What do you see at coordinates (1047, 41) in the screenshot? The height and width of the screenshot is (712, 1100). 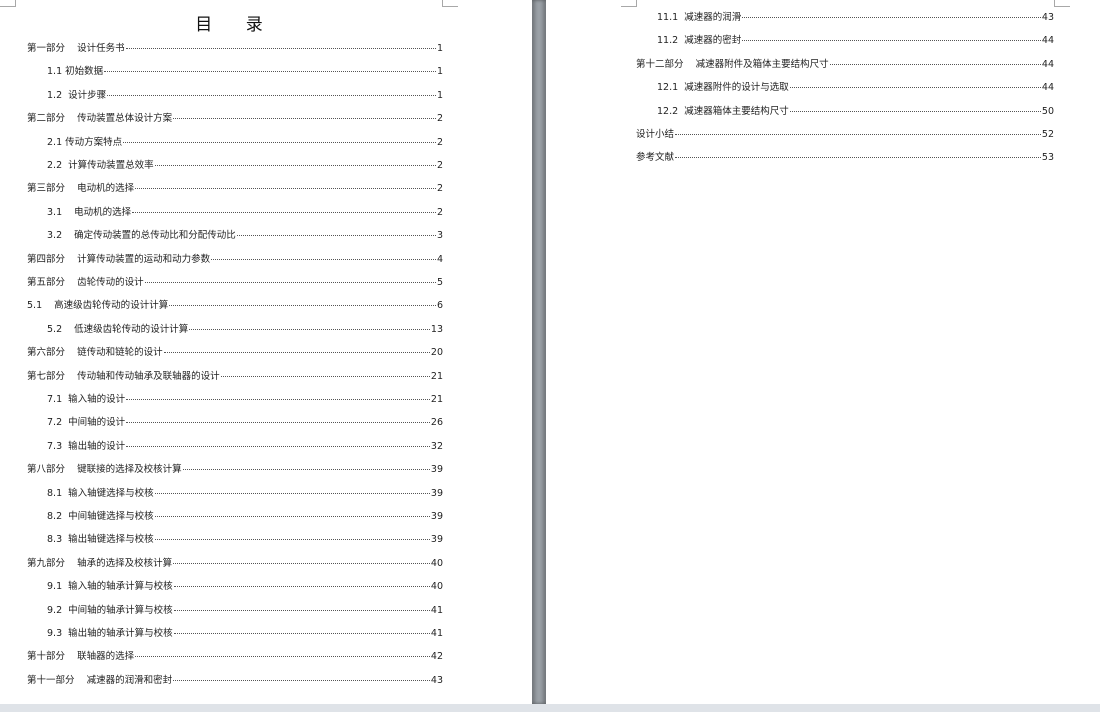 I see `toc-entry-page: 44` at bounding box center [1047, 41].